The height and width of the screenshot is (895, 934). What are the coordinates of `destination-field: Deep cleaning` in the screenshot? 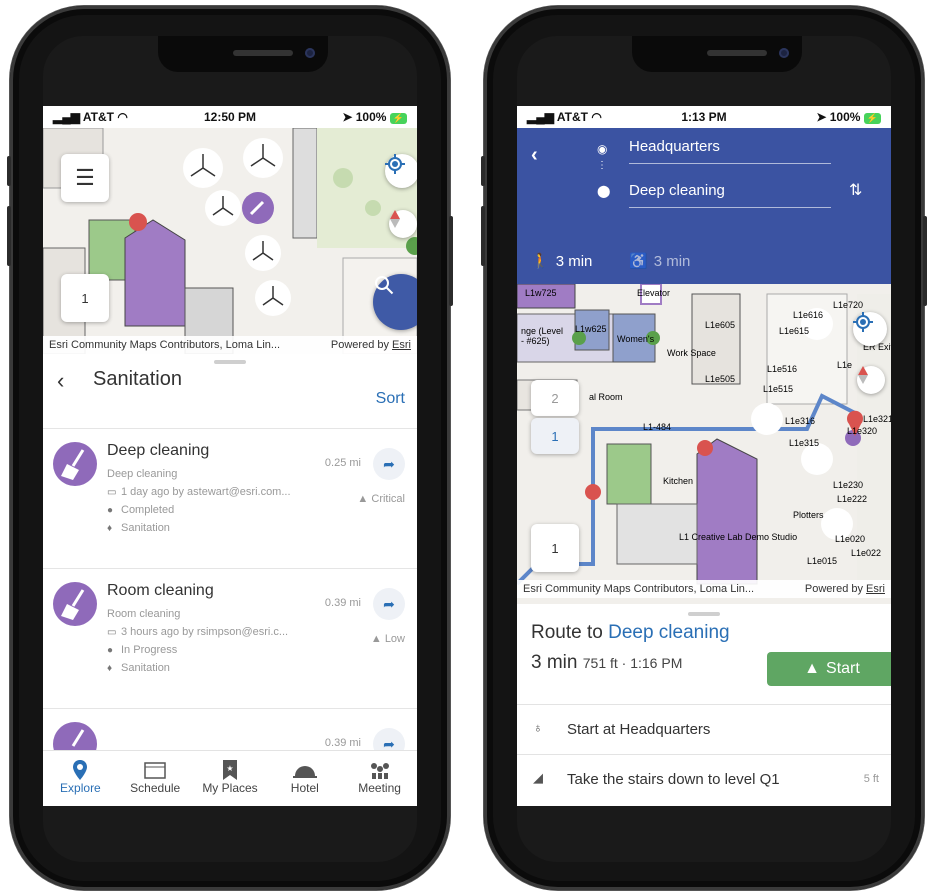 It's located at (730, 195).